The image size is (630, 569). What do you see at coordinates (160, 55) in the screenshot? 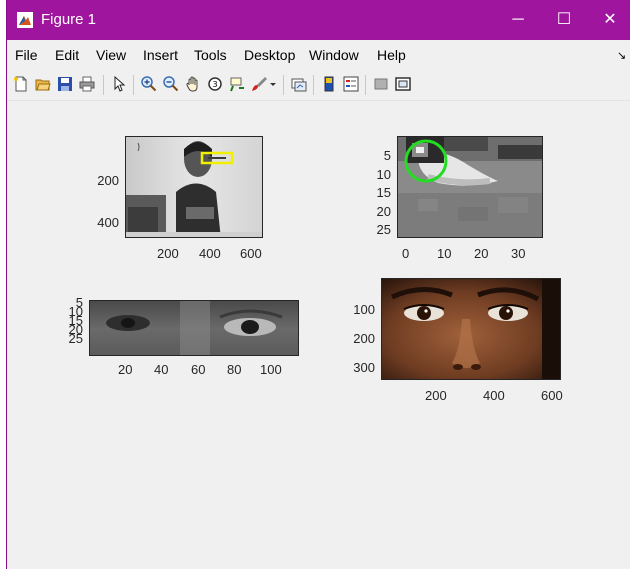
I see `menu-insert: Insert` at bounding box center [160, 55].